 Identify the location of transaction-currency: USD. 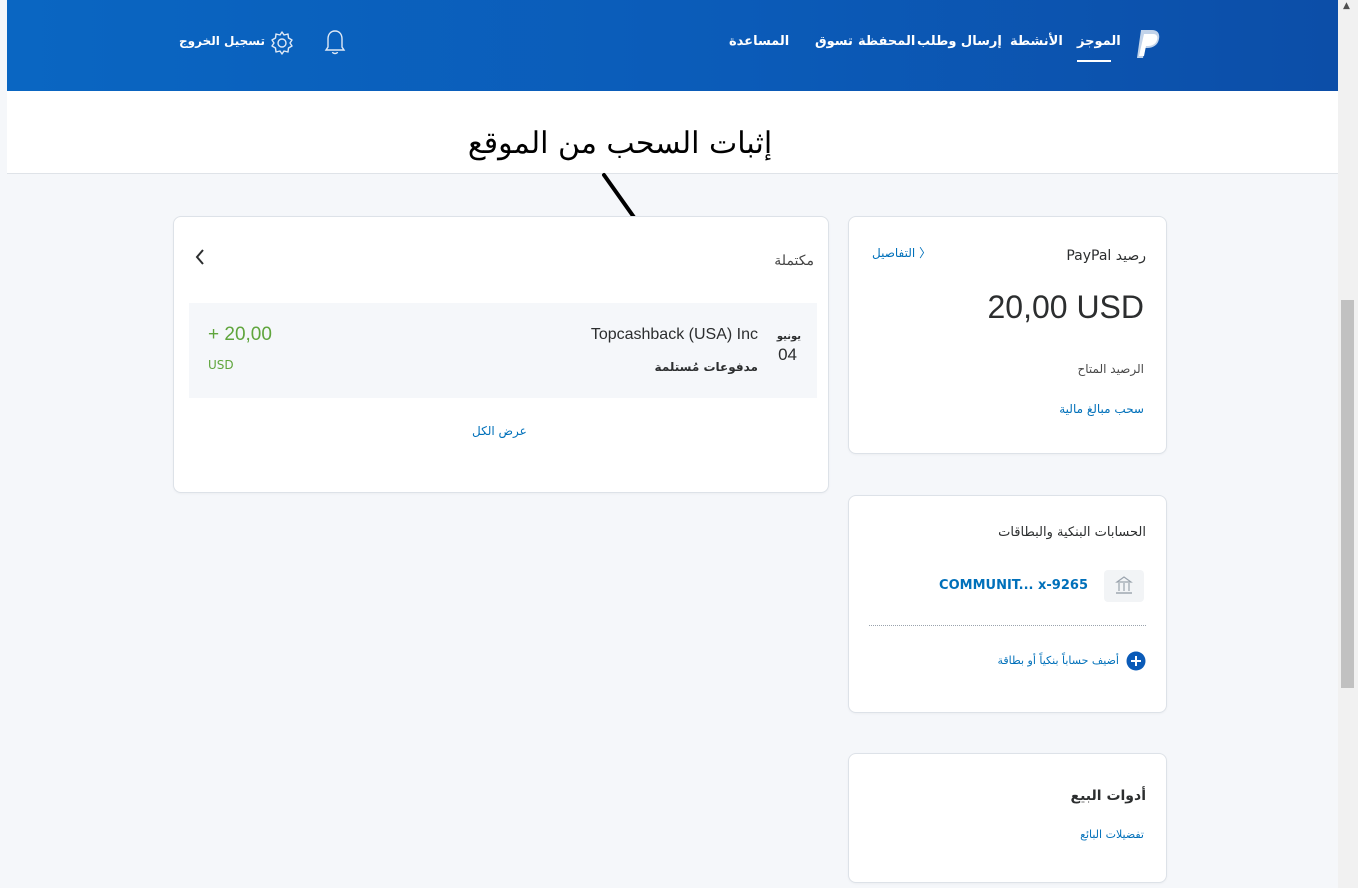
(221, 365).